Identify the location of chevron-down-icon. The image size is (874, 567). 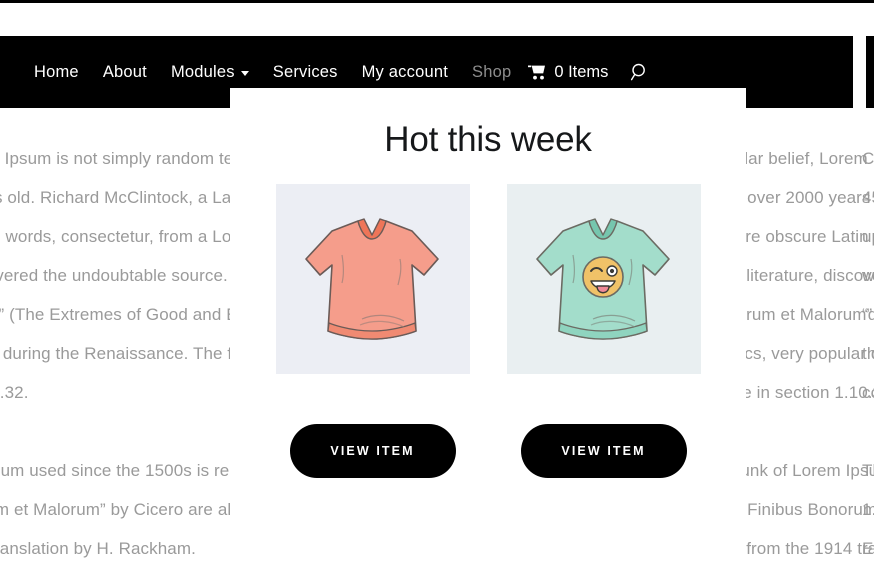
(244, 73).